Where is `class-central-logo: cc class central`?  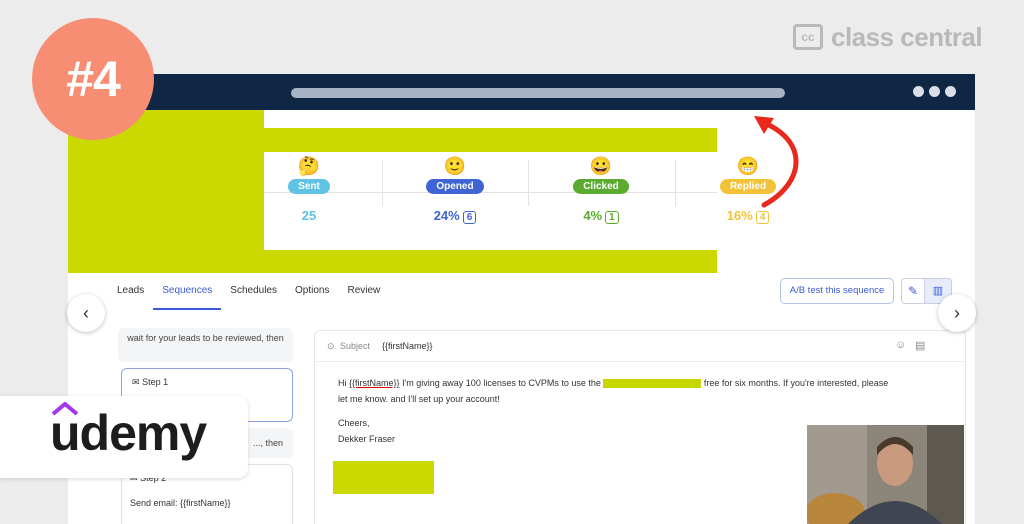 class-central-logo: cc class central is located at coordinates (888, 37).